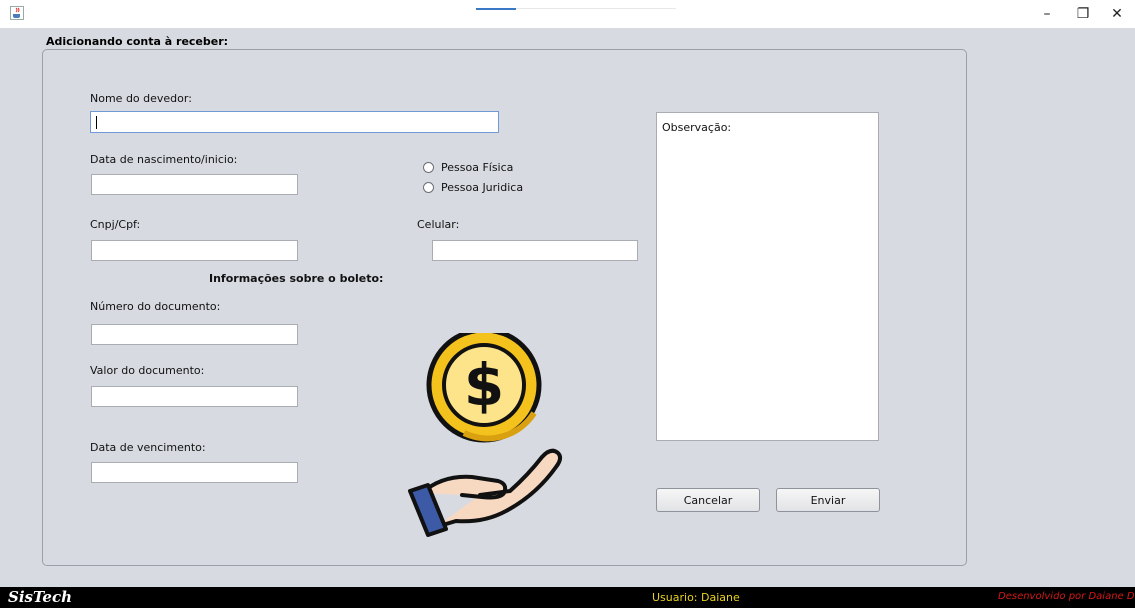  What do you see at coordinates (485, 435) in the screenshot?
I see `hand-holding-dollar-coin-icon: $` at bounding box center [485, 435].